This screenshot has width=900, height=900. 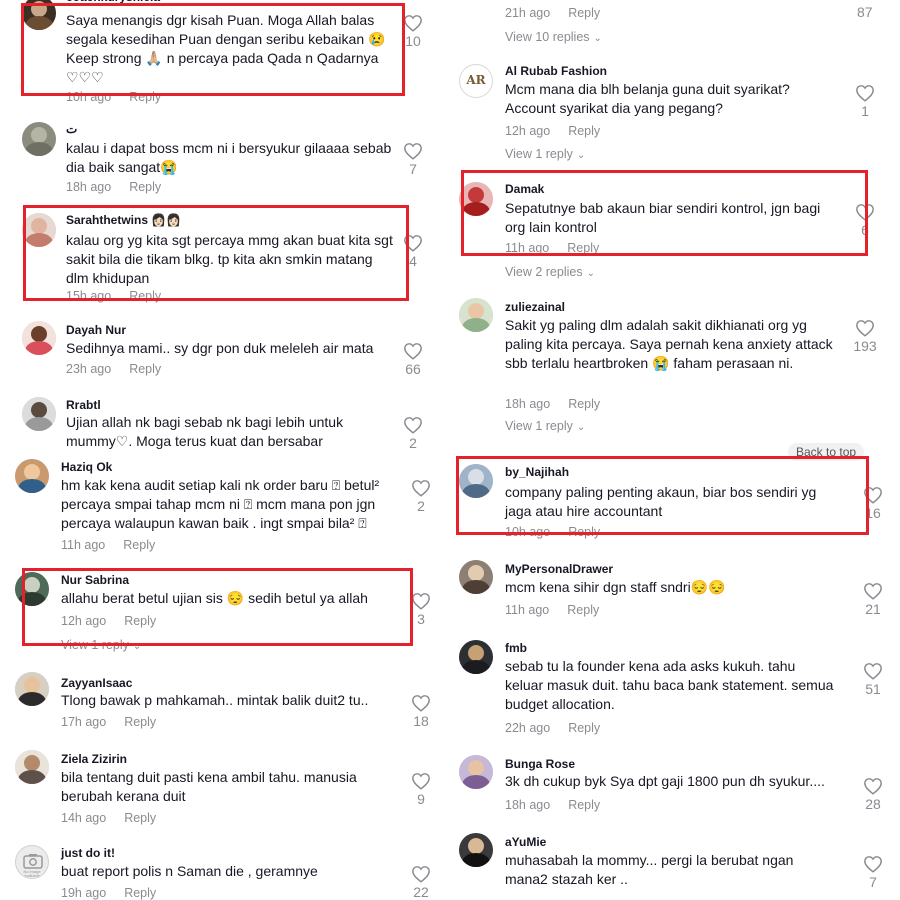 What do you see at coordinates (421, 789) in the screenshot?
I see `like-button: 9` at bounding box center [421, 789].